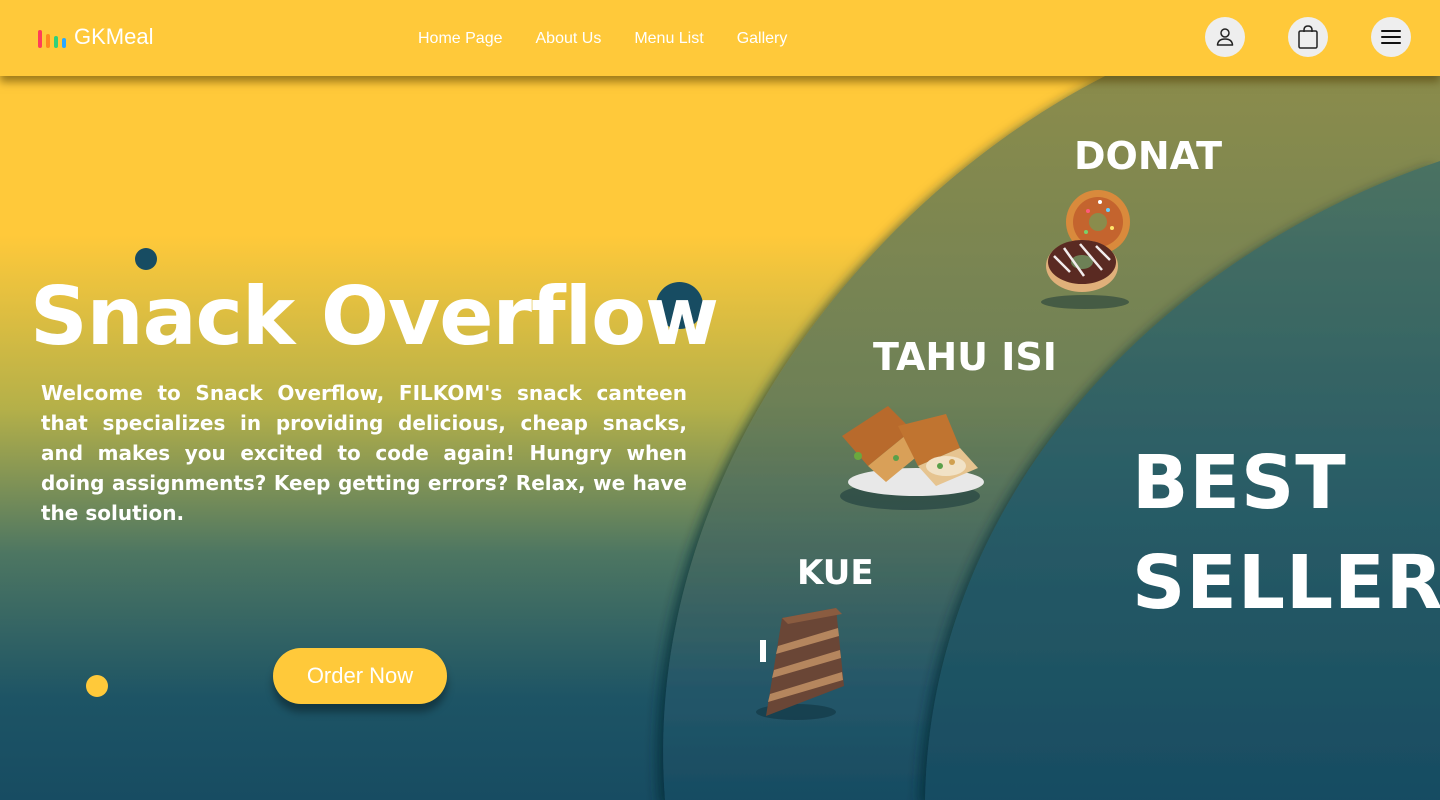  I want to click on best-seller-heading-line2: SELLER, so click(1286, 583).